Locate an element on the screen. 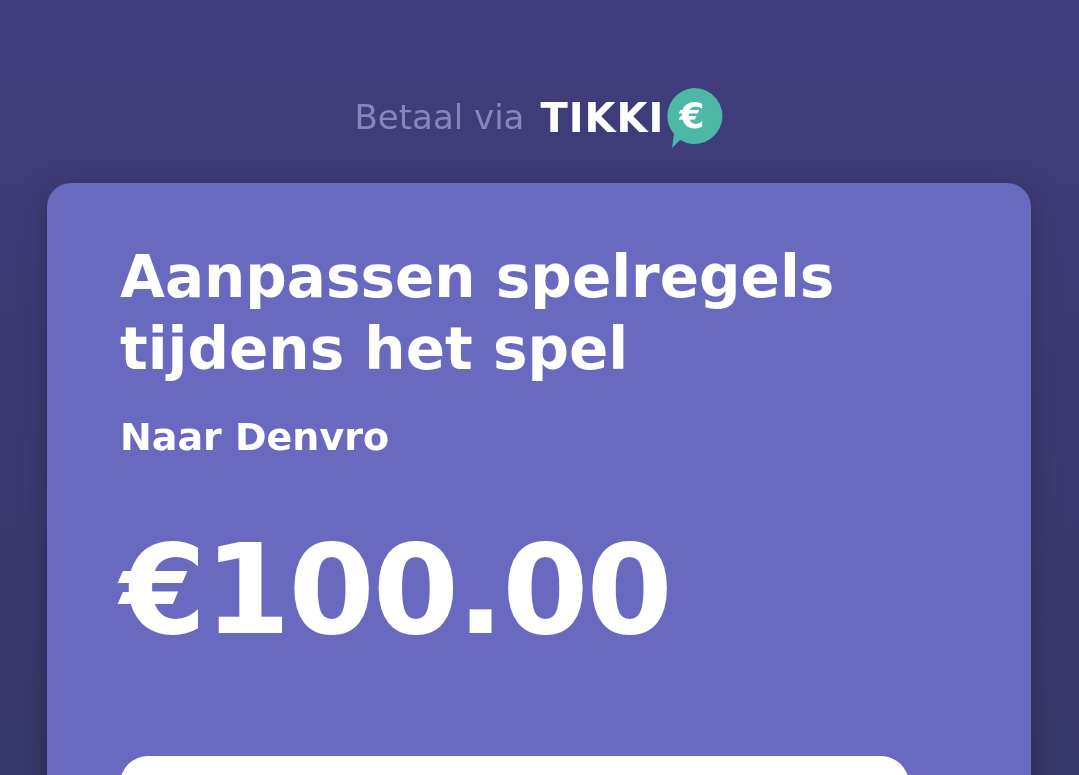 This screenshot has height=775, width=1079. speech-bubble-icon: € is located at coordinates (694, 117).